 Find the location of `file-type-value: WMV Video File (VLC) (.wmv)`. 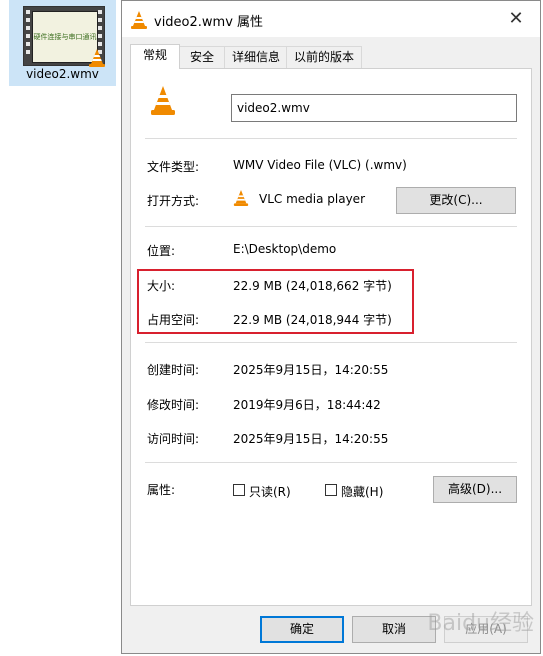

file-type-value: WMV Video File (VLC) (.wmv) is located at coordinates (320, 165).